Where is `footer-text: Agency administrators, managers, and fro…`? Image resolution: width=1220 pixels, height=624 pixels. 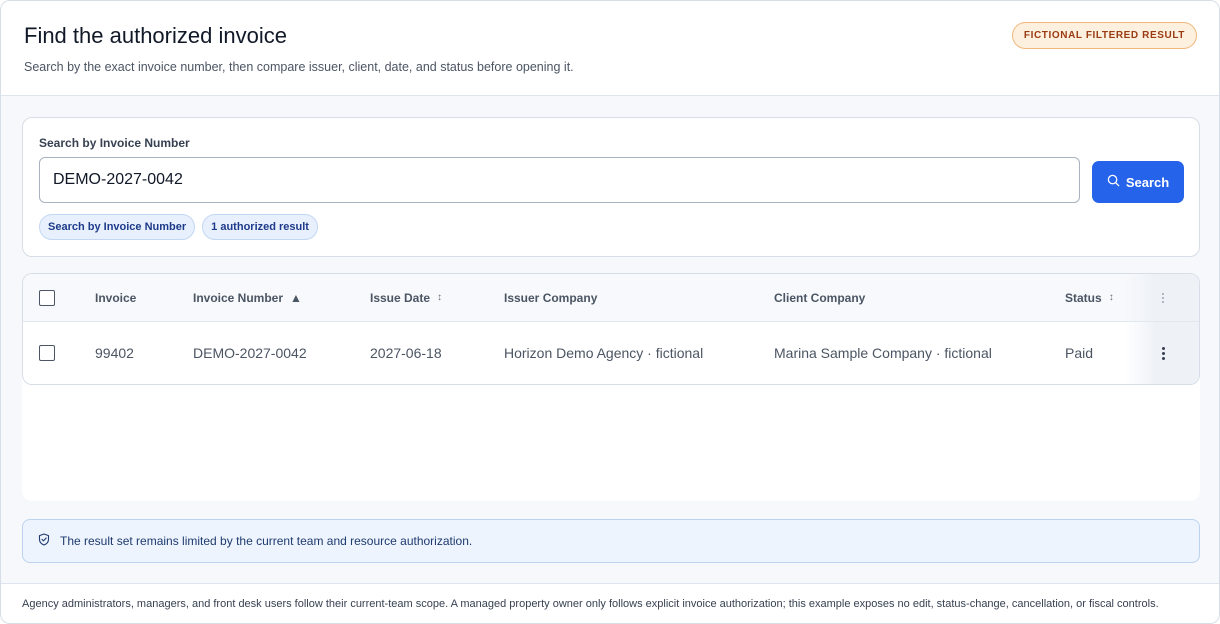
footer-text: Agency administrators, managers, and fro… is located at coordinates (590, 604).